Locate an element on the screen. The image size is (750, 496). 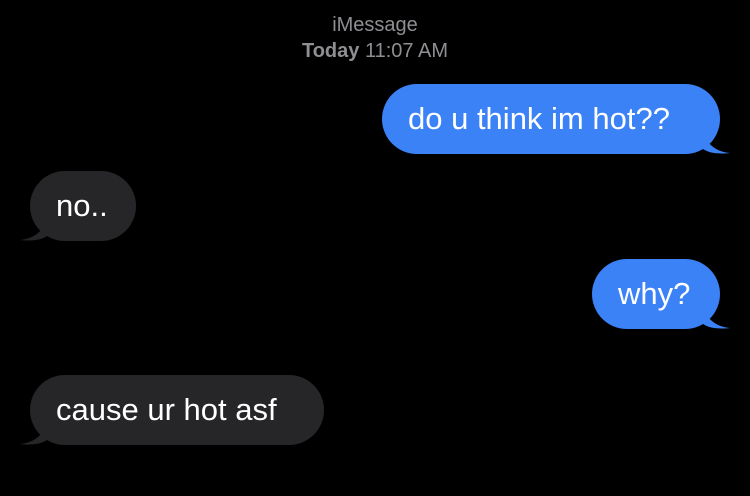
message-bubble-received: cause ur hot asf is located at coordinates (177, 410).